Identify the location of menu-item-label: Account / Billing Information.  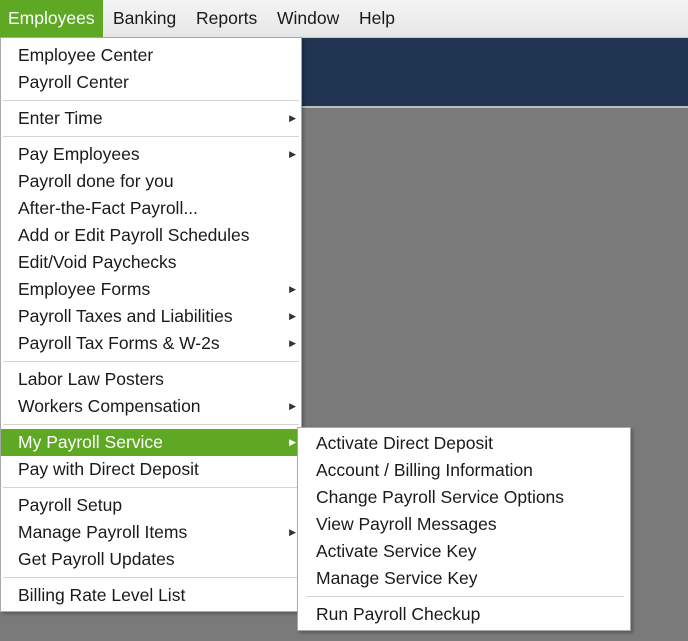
(424, 470).